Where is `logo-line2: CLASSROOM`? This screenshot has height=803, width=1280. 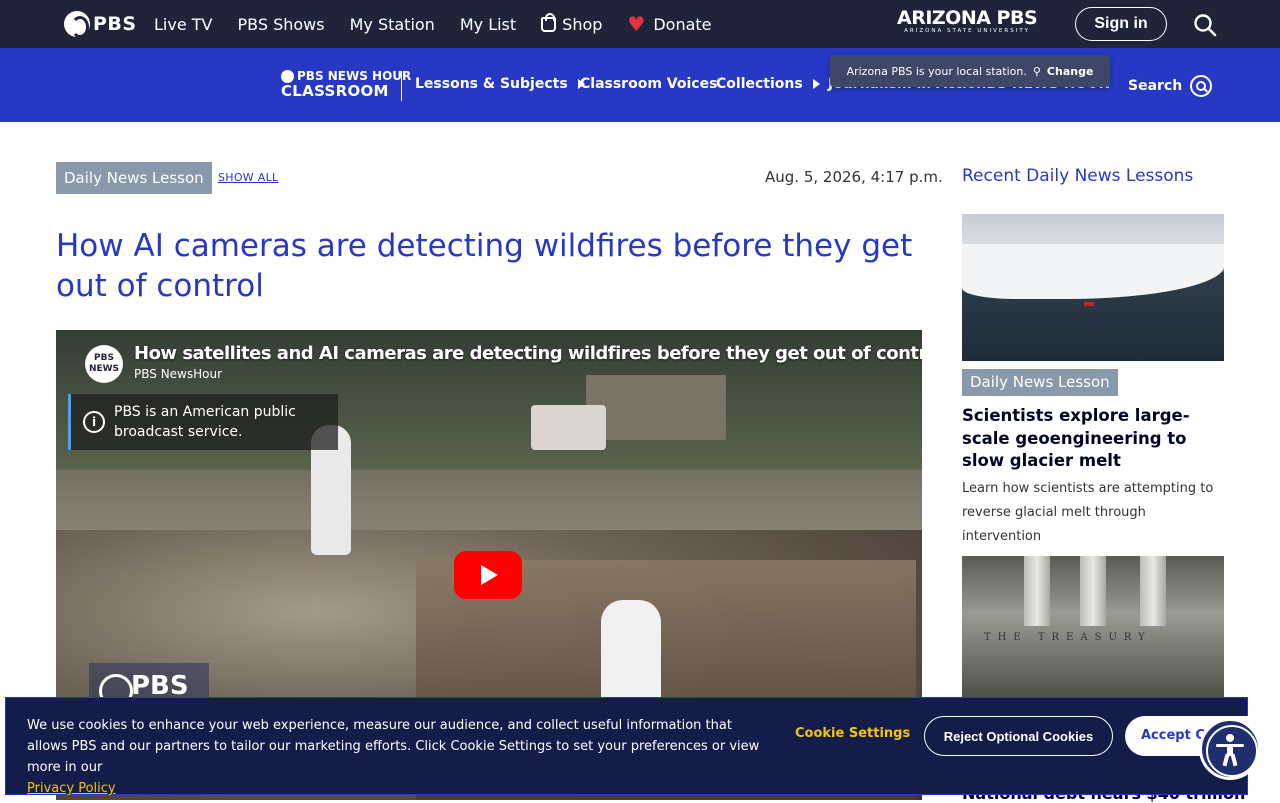 logo-line2: CLASSROOM is located at coordinates (335, 91).